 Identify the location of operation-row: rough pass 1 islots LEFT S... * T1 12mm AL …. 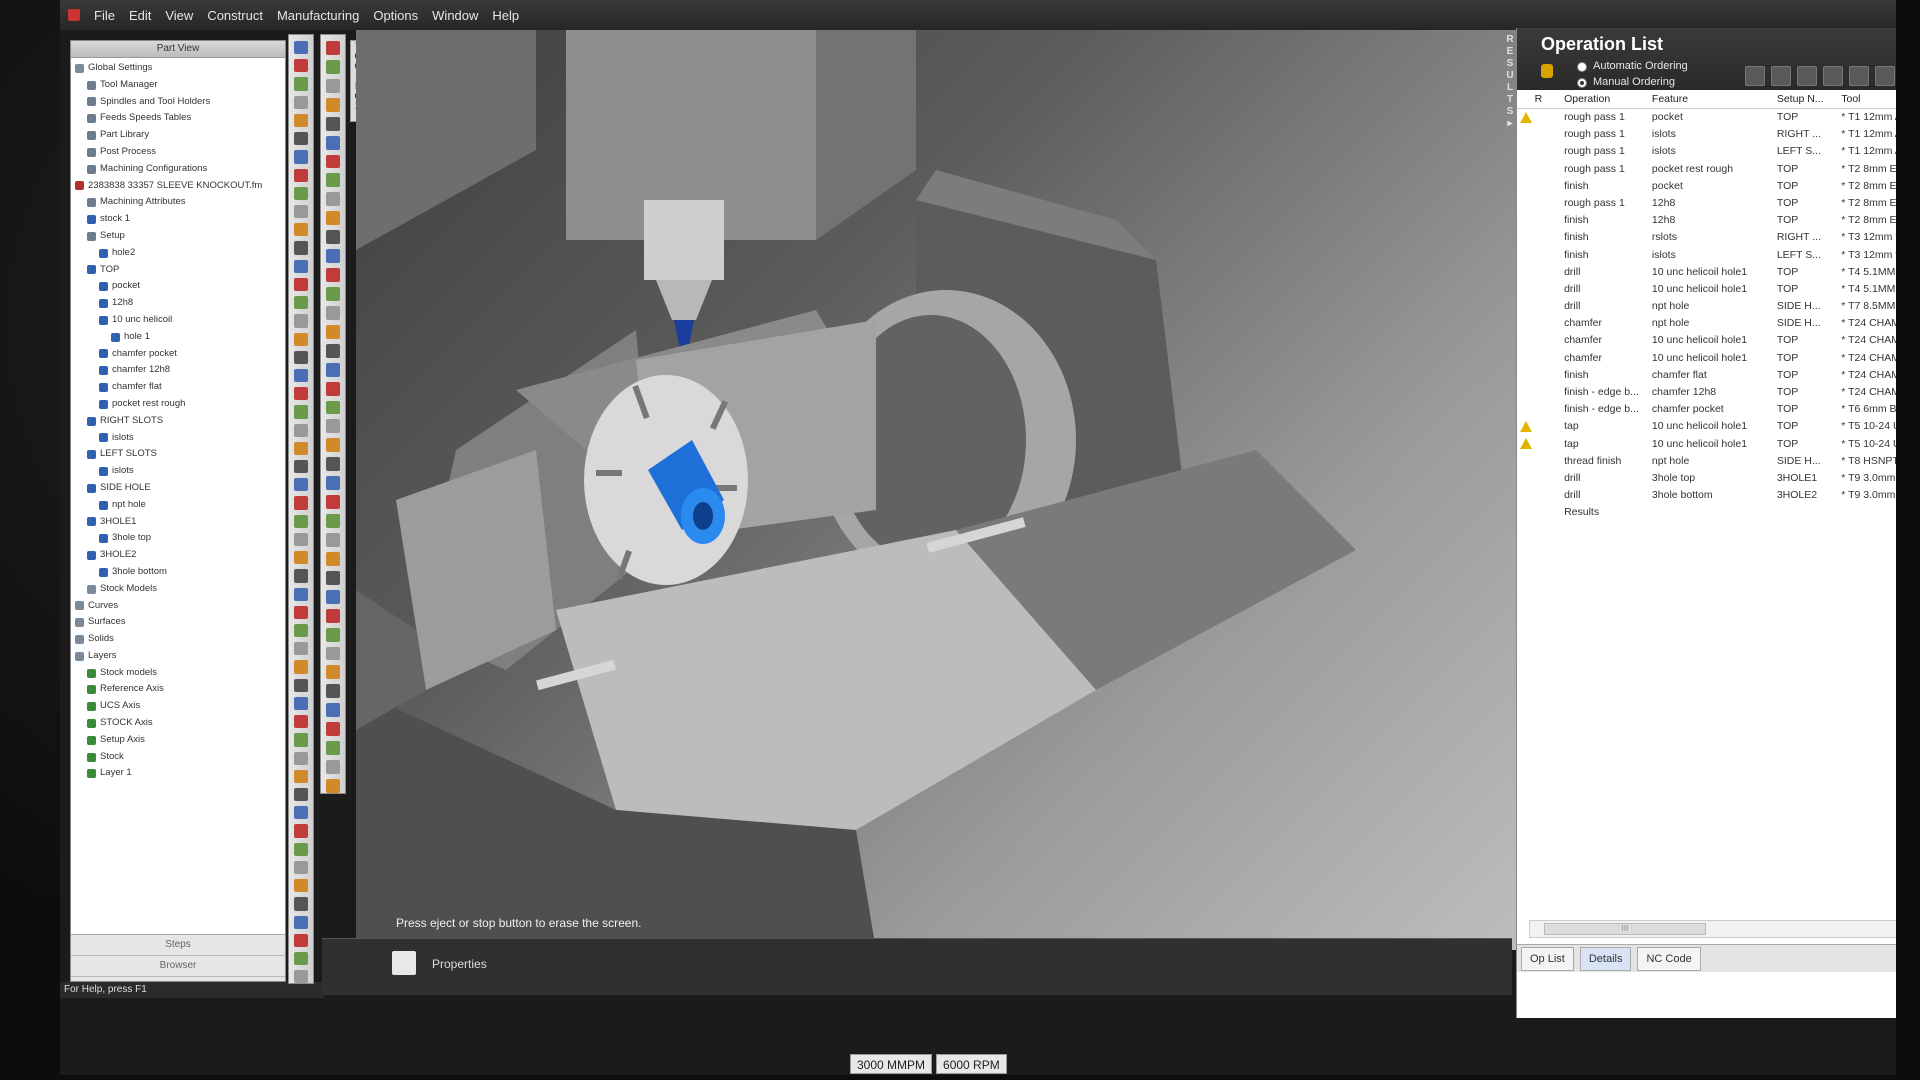
(1706, 151).